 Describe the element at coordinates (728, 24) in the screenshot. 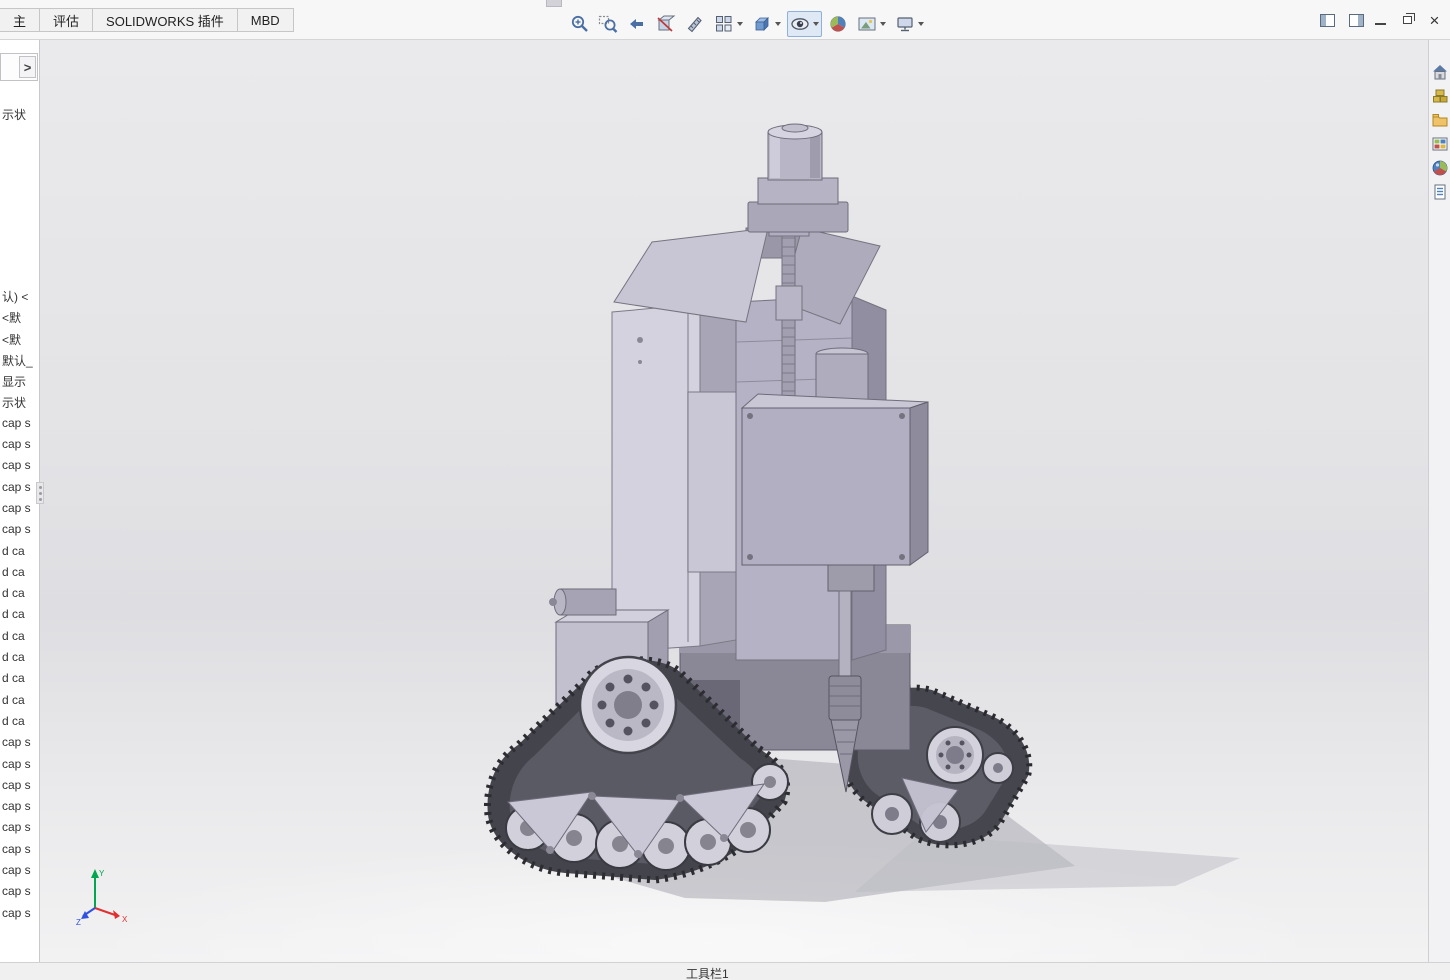

I see `view-orientation-icon` at that location.